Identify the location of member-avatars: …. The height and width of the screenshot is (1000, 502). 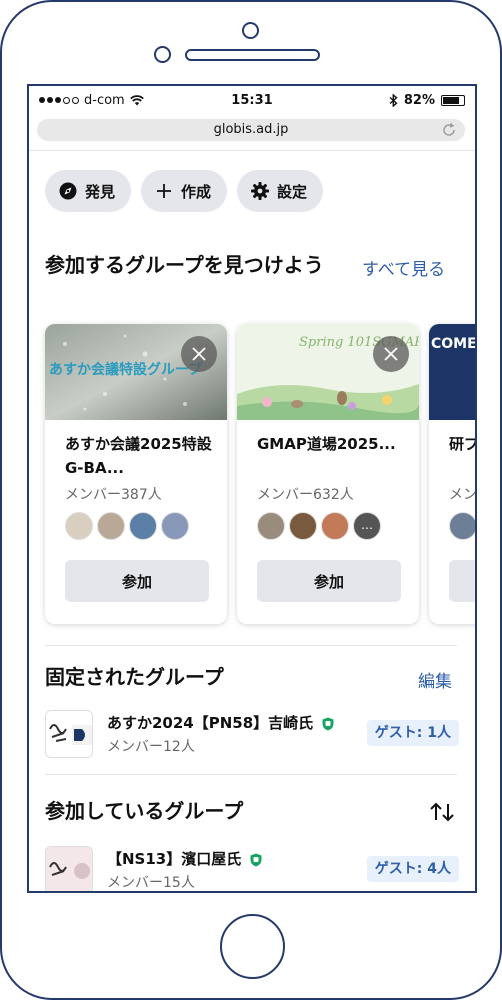
(319, 526).